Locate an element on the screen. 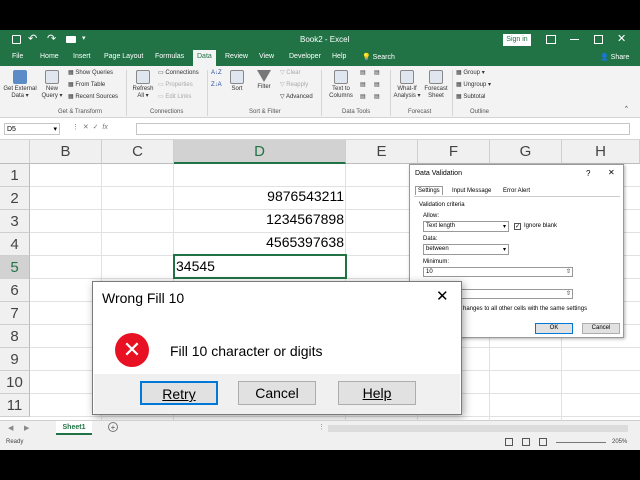 The height and width of the screenshot is (480, 640). sheet-tab-sheet1: Sheet1 is located at coordinates (74, 428).